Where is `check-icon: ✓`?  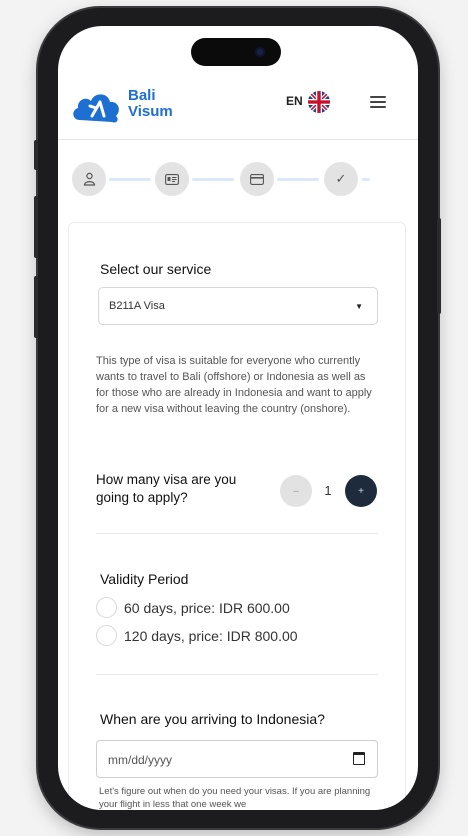
check-icon: ✓ is located at coordinates (341, 178).